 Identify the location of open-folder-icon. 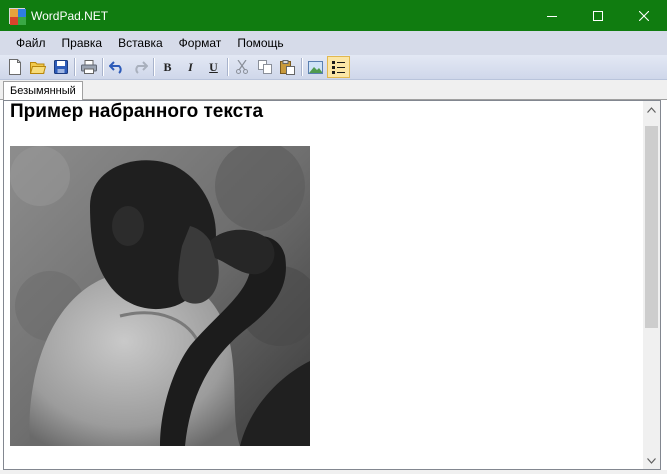
(37, 68).